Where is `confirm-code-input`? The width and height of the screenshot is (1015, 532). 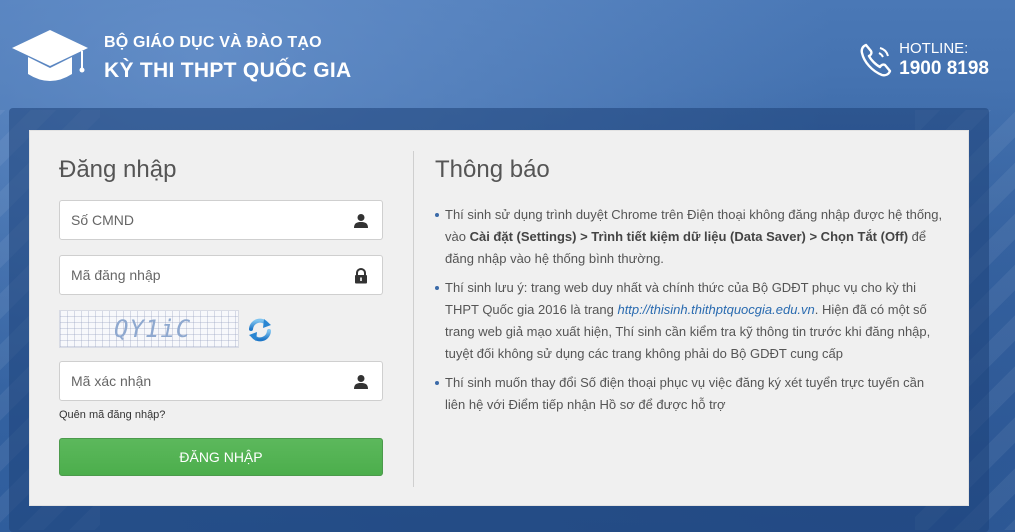
confirm-code-input is located at coordinates (221, 381).